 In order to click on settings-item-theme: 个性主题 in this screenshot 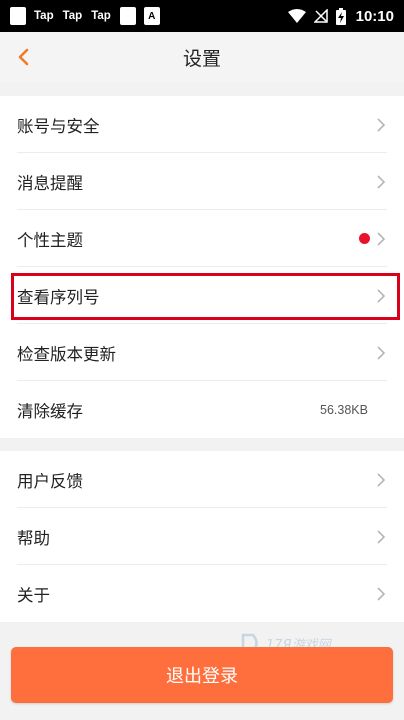, I will do `click(202, 238)`.